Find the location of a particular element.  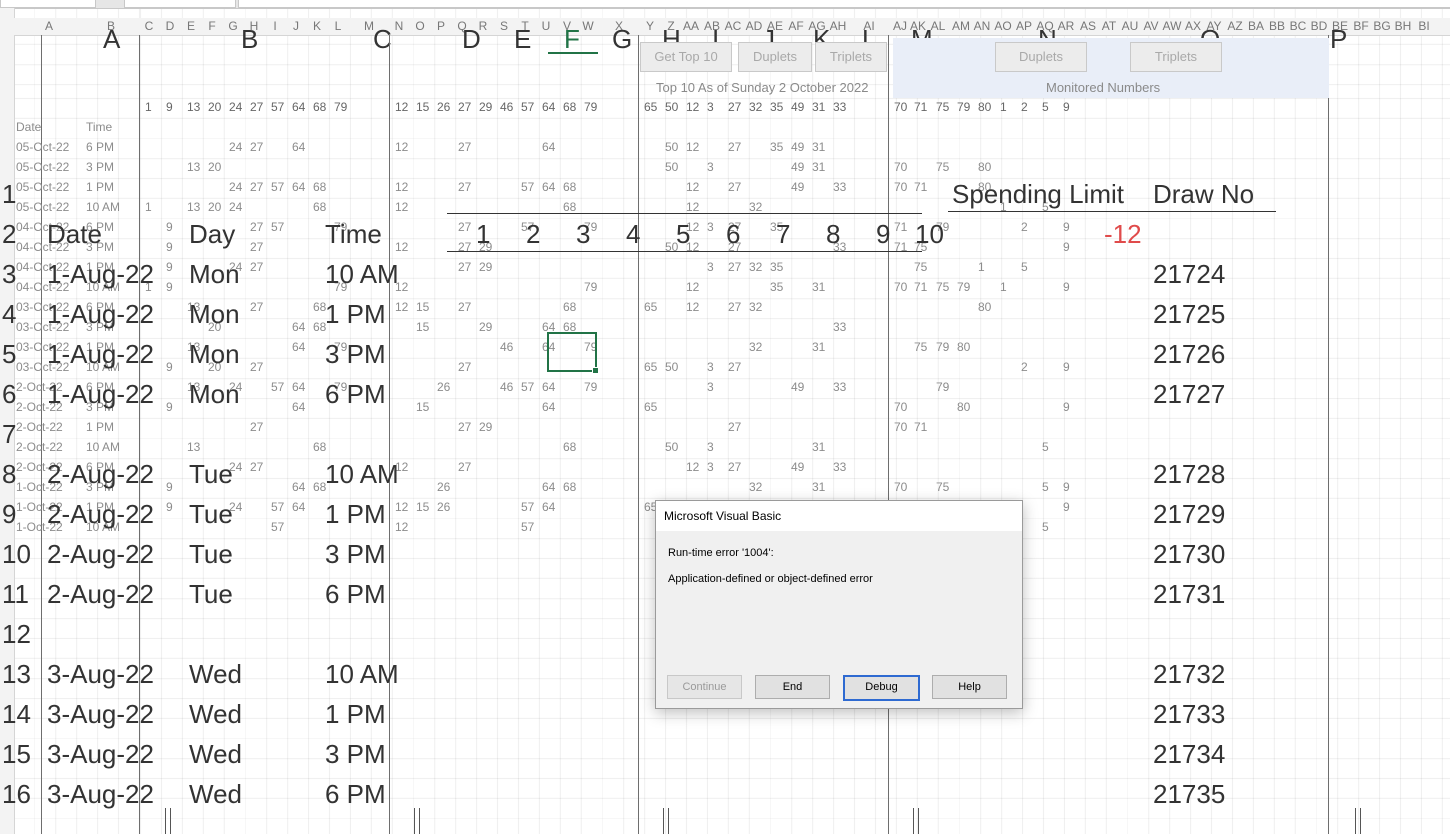

monitored-duplets-button: Duplets is located at coordinates (1041, 57).